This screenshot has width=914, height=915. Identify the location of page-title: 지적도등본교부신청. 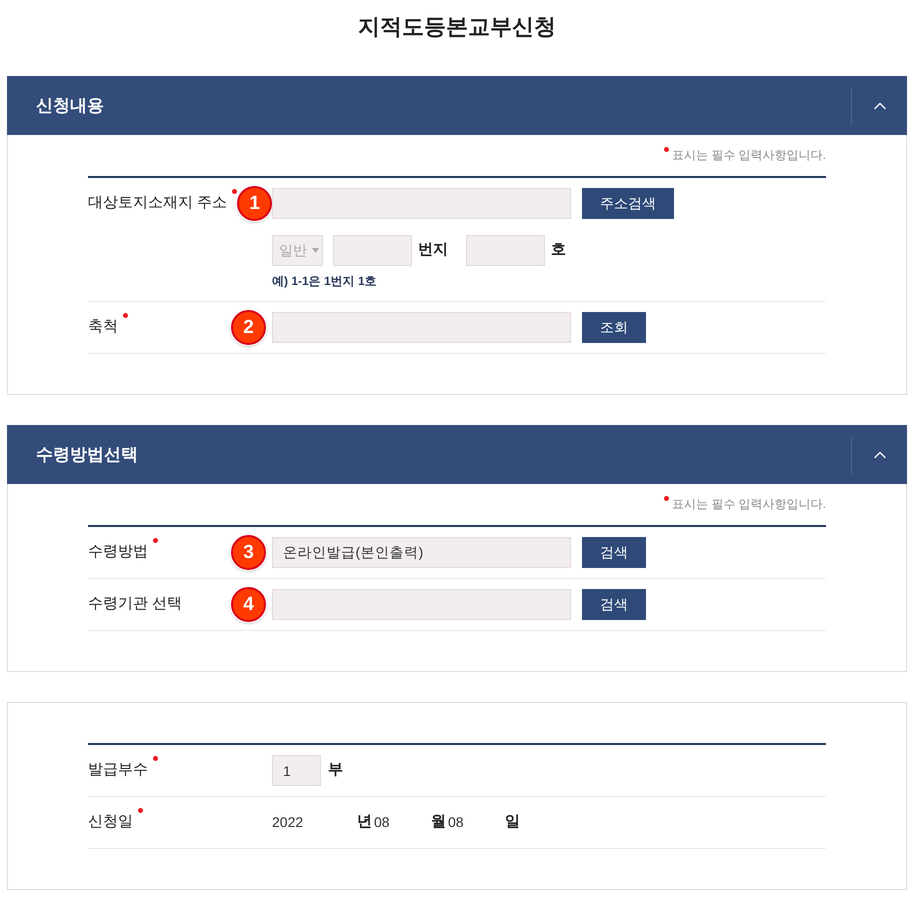
(457, 27).